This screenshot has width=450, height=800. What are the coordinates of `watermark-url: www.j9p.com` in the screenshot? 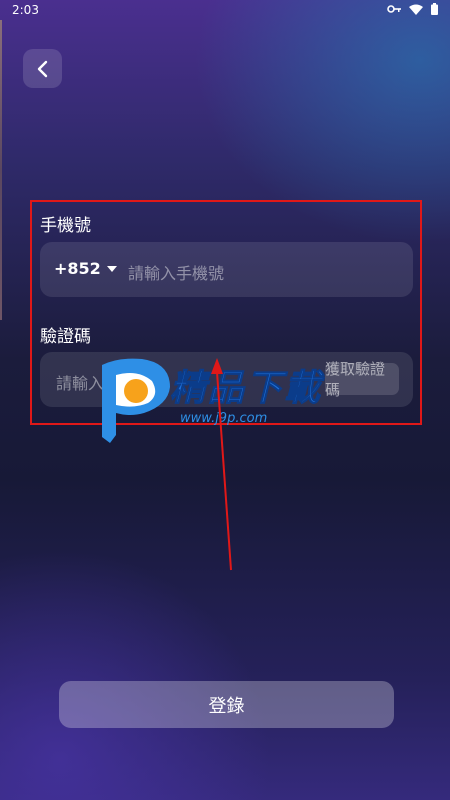 It's located at (224, 418).